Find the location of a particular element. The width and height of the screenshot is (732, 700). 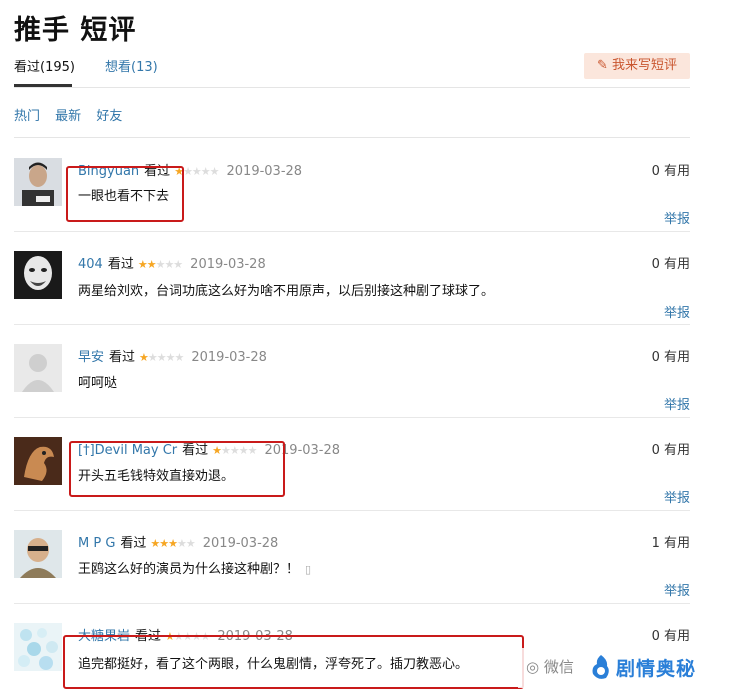

filter-hot: 热门 is located at coordinates (27, 116).